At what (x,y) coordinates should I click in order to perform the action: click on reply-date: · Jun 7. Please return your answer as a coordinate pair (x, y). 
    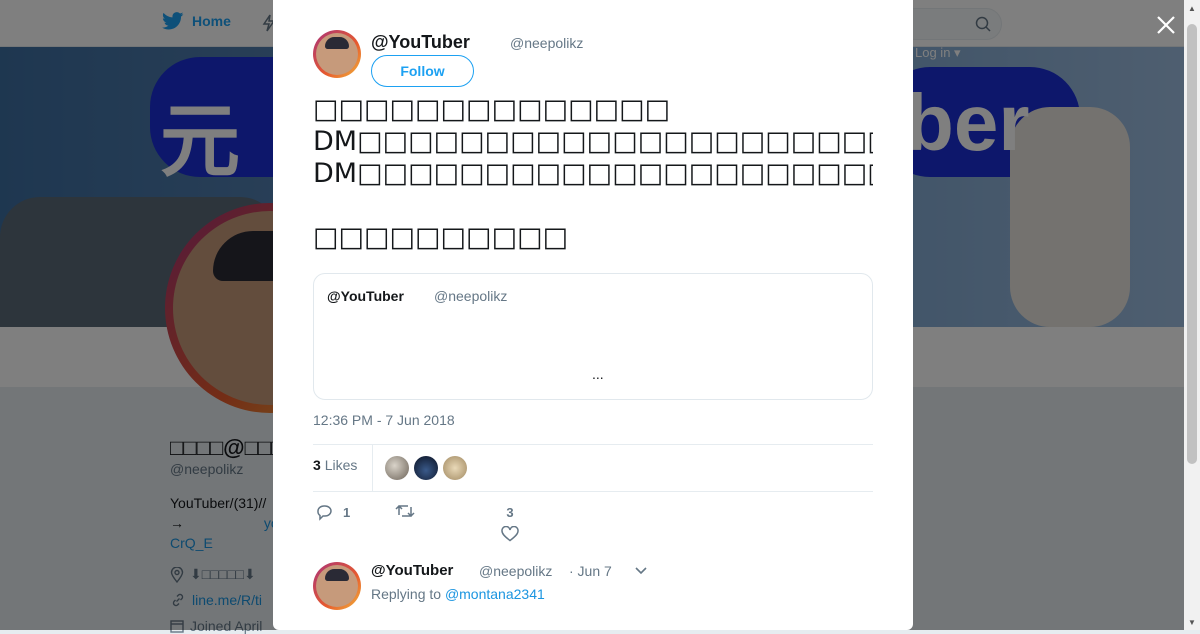
    Looking at the image, I should click on (590, 571).